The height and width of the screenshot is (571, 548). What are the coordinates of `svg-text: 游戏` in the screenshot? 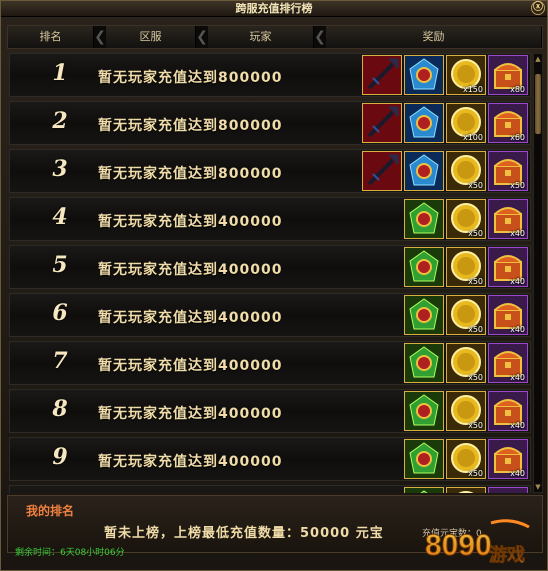 It's located at (507, 555).